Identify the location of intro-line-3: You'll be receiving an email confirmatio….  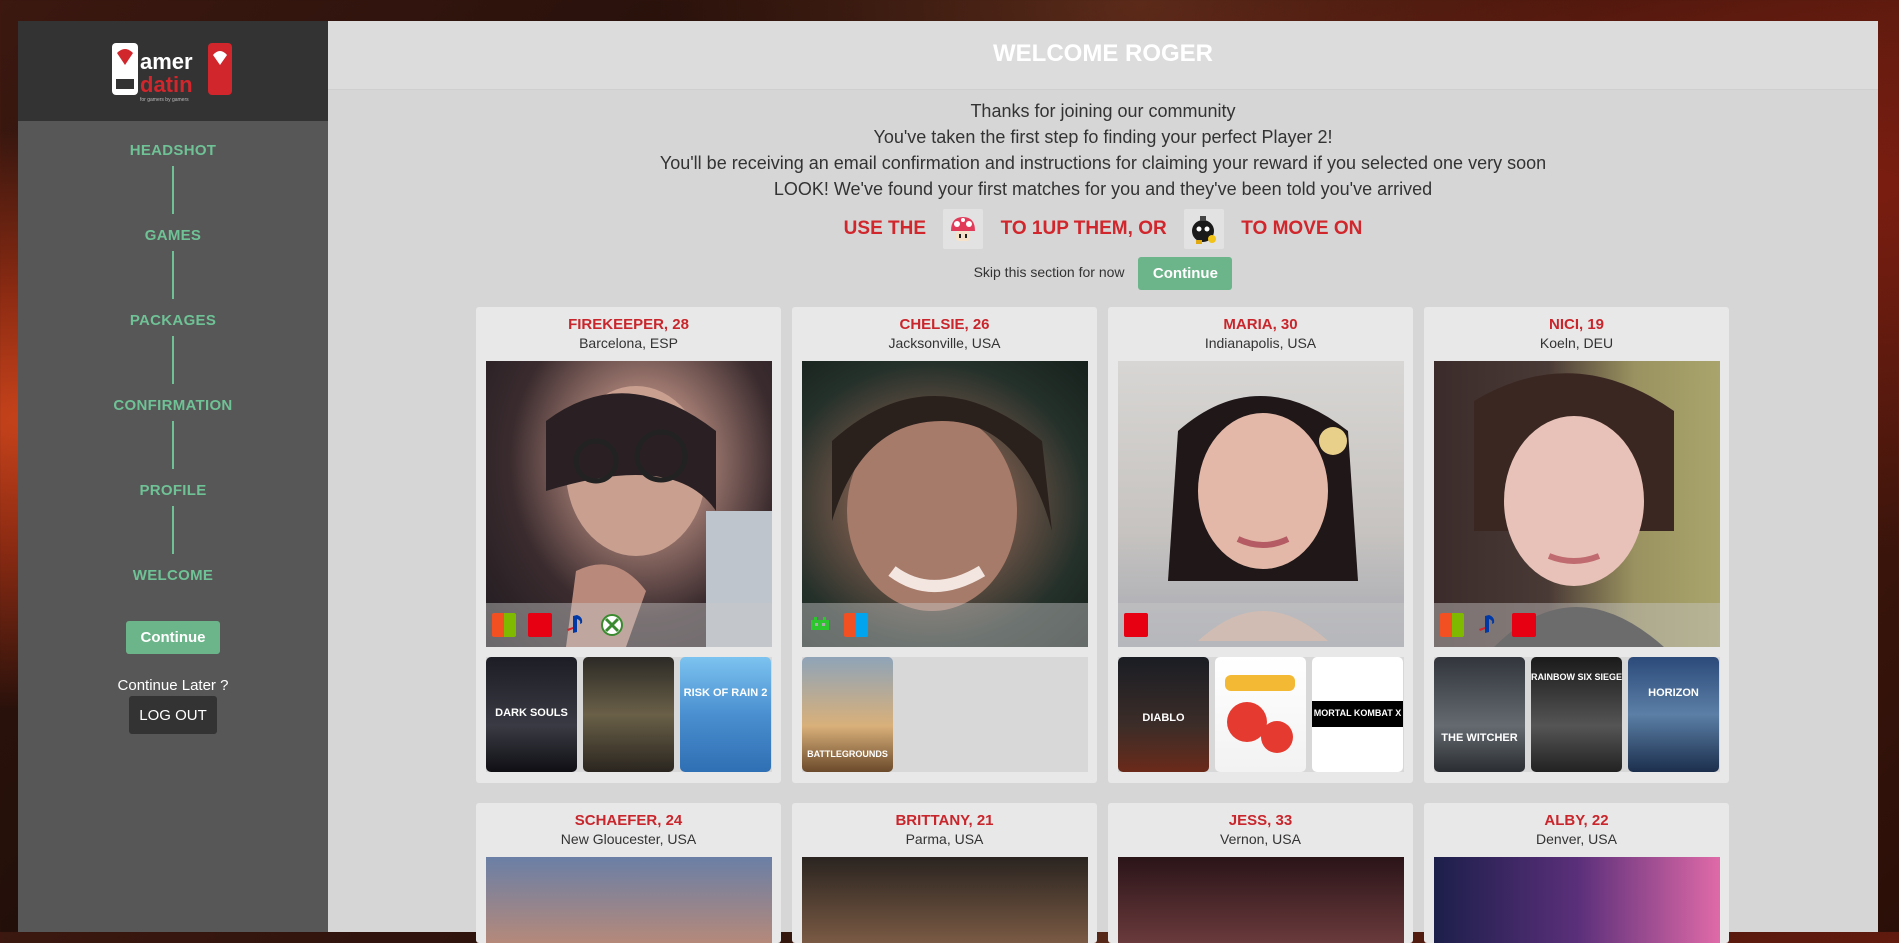
(1103, 163).